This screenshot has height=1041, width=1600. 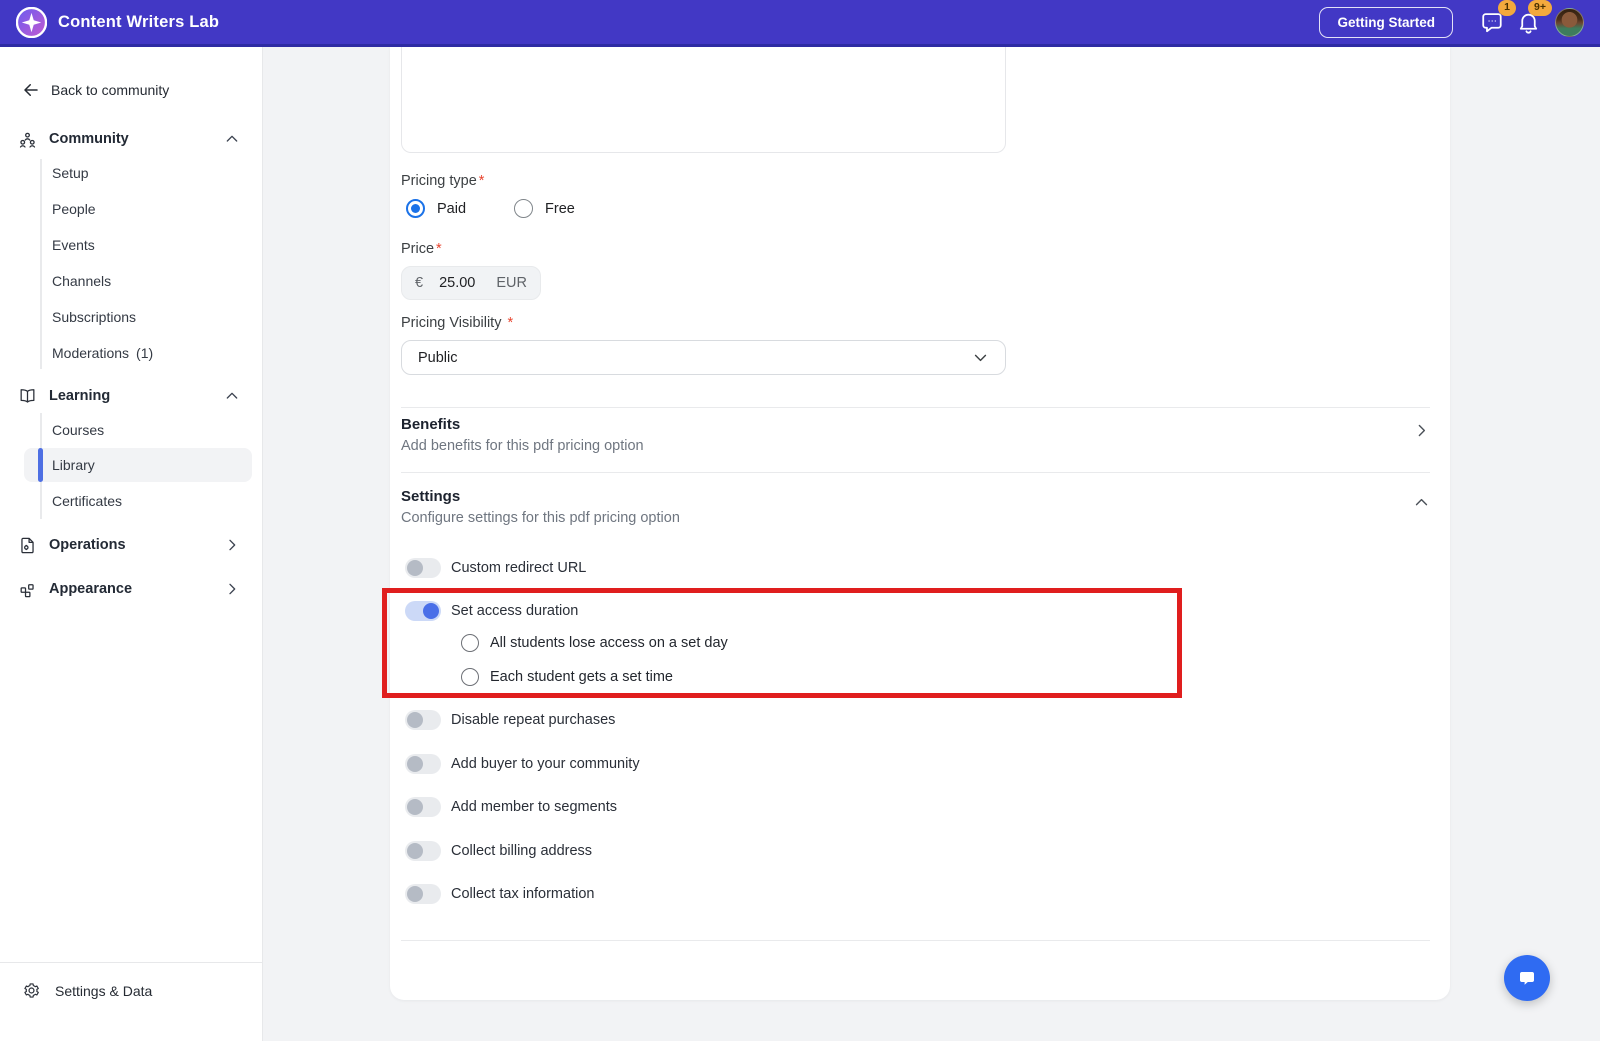 I want to click on benefits-subtitle: Add benefits for this pdf pricing option, so click(x=522, y=446).